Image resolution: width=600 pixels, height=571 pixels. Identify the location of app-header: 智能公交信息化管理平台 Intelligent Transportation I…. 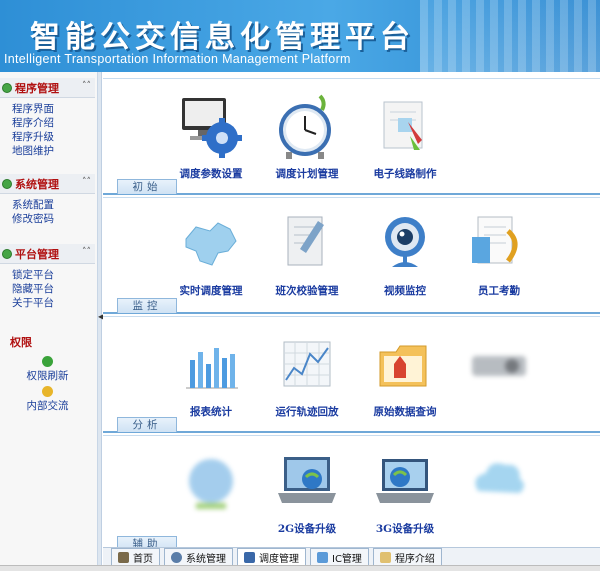
(300, 36).